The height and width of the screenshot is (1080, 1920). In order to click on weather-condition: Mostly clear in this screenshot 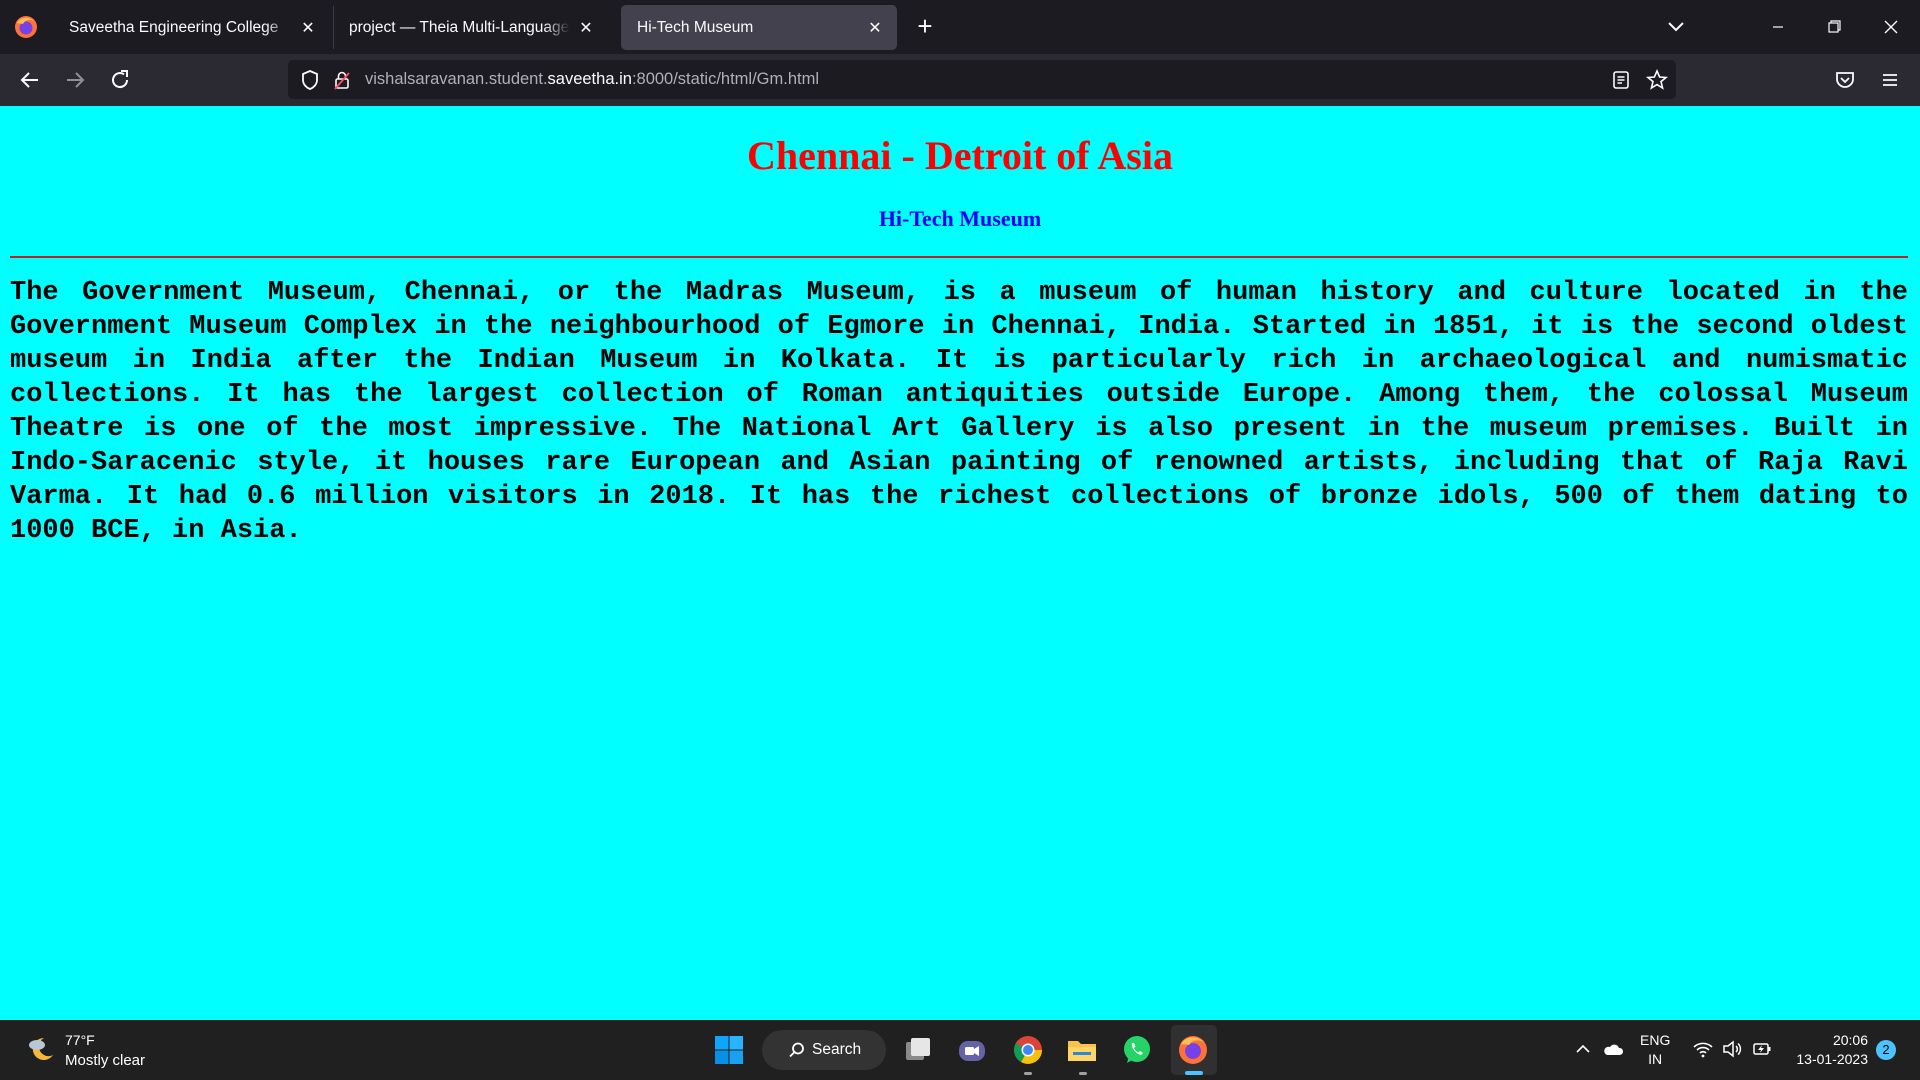, I will do `click(105, 1060)`.